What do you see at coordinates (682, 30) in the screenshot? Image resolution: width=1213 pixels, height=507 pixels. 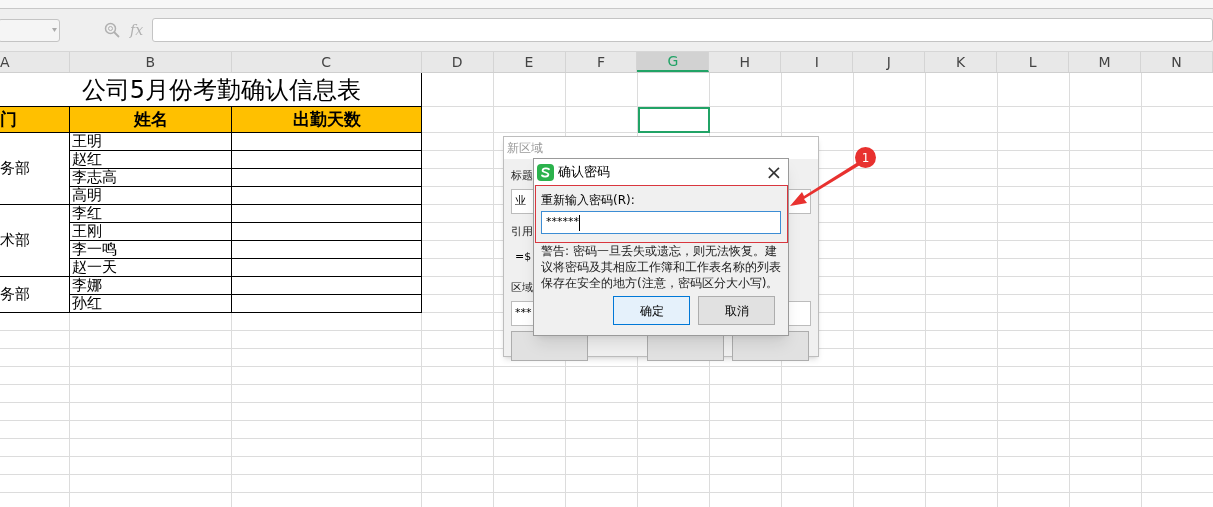 I see `formula-field` at bounding box center [682, 30].